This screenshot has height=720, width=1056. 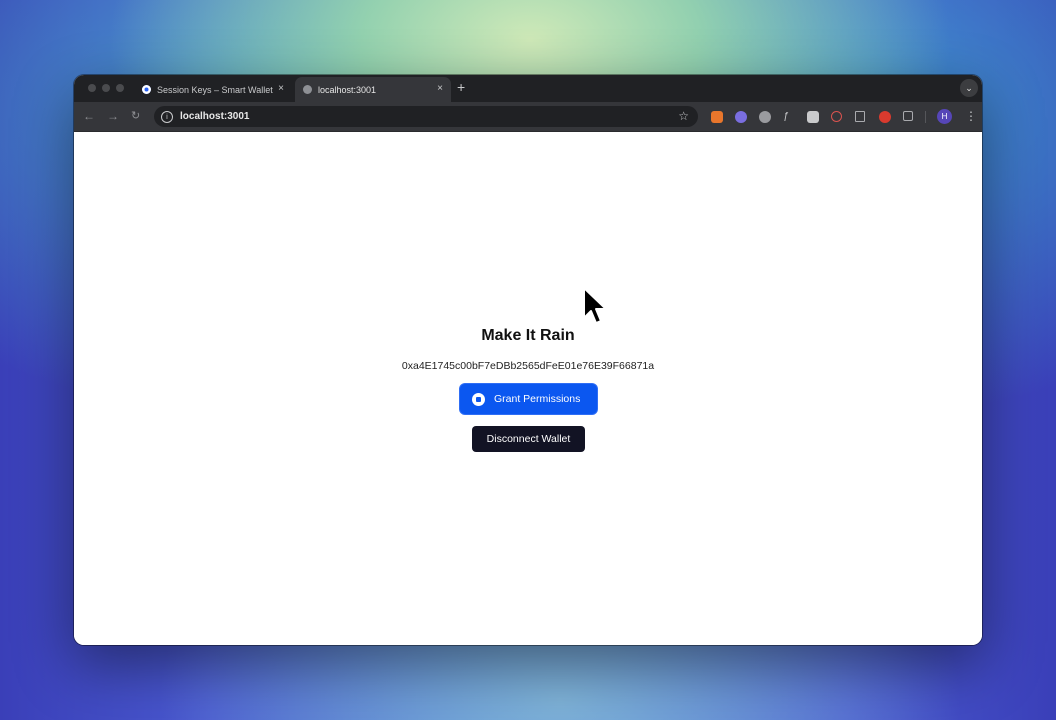 I want to click on extension-red-icon, so click(x=885, y=117).